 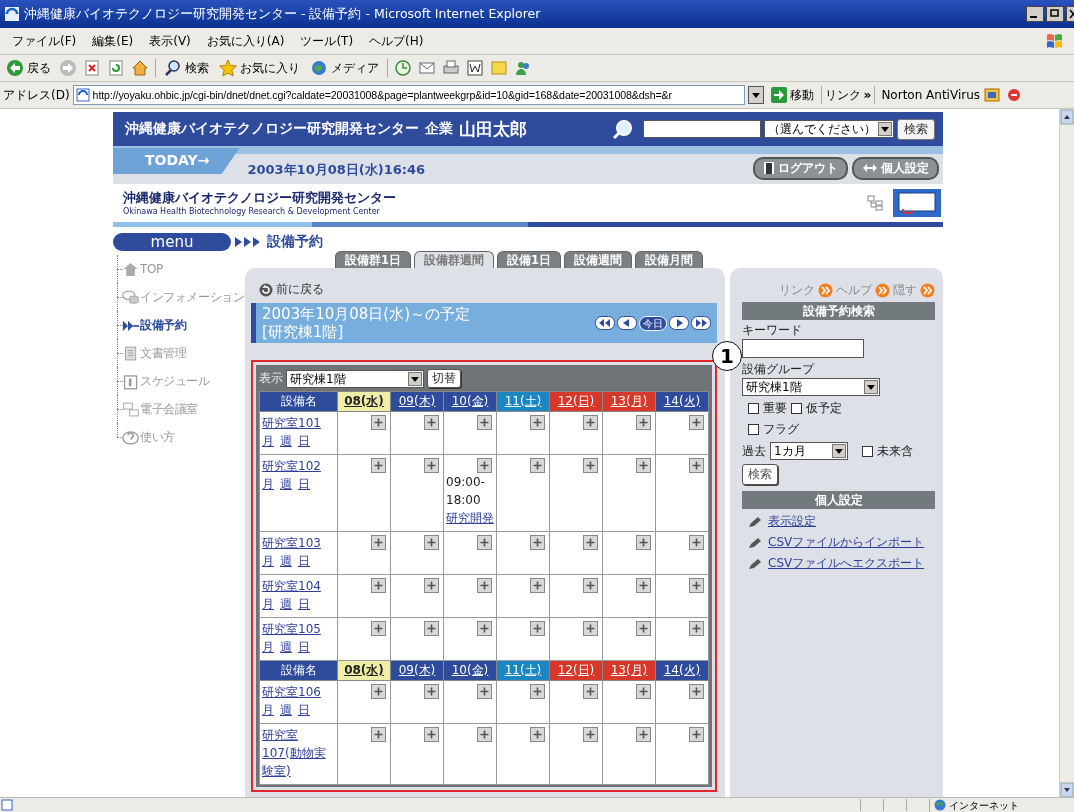 What do you see at coordinates (163, 325) in the screenshot?
I see `nav-item: 設備予約` at bounding box center [163, 325].